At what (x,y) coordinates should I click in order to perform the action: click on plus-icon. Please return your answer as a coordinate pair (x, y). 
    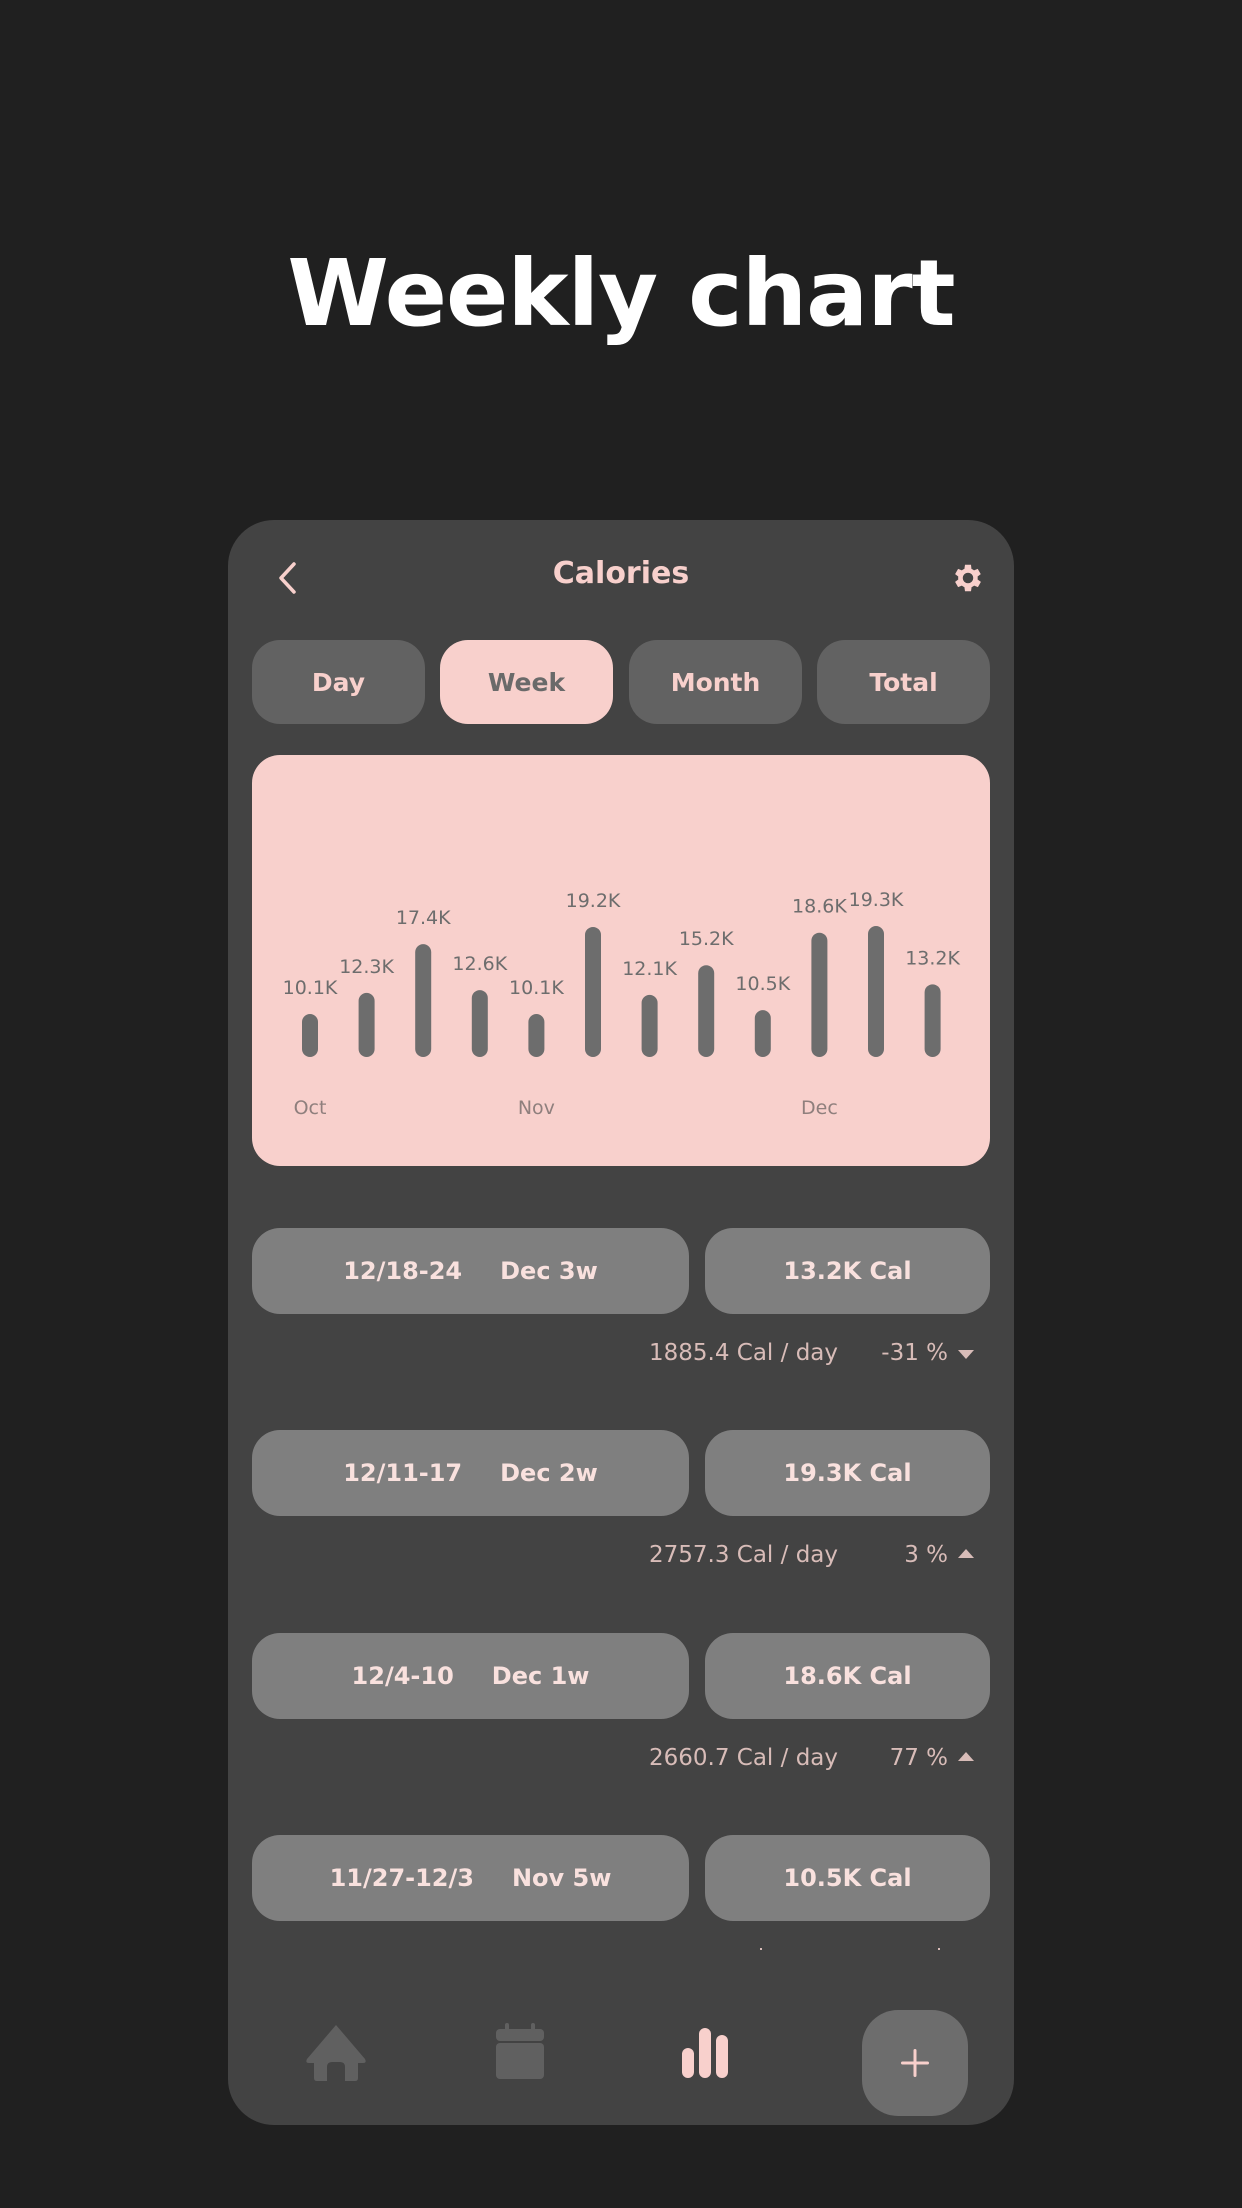
    Looking at the image, I should click on (915, 2063).